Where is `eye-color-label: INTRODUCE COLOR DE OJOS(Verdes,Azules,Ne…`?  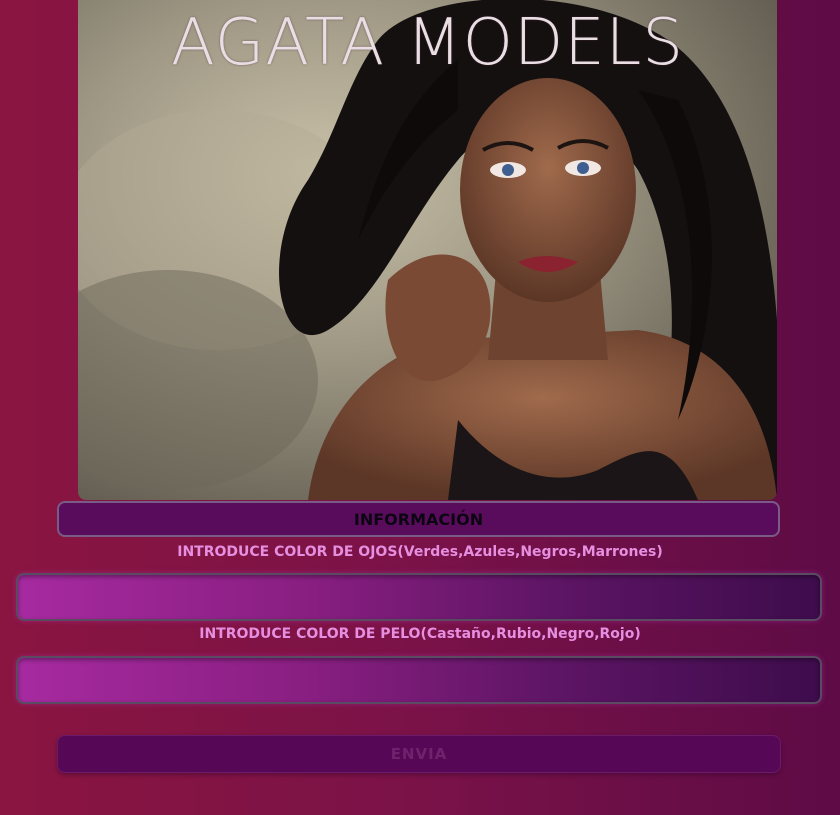
eye-color-label: INTRODUCE COLOR DE OJOS(Verdes,Azules,Ne… is located at coordinates (420, 552).